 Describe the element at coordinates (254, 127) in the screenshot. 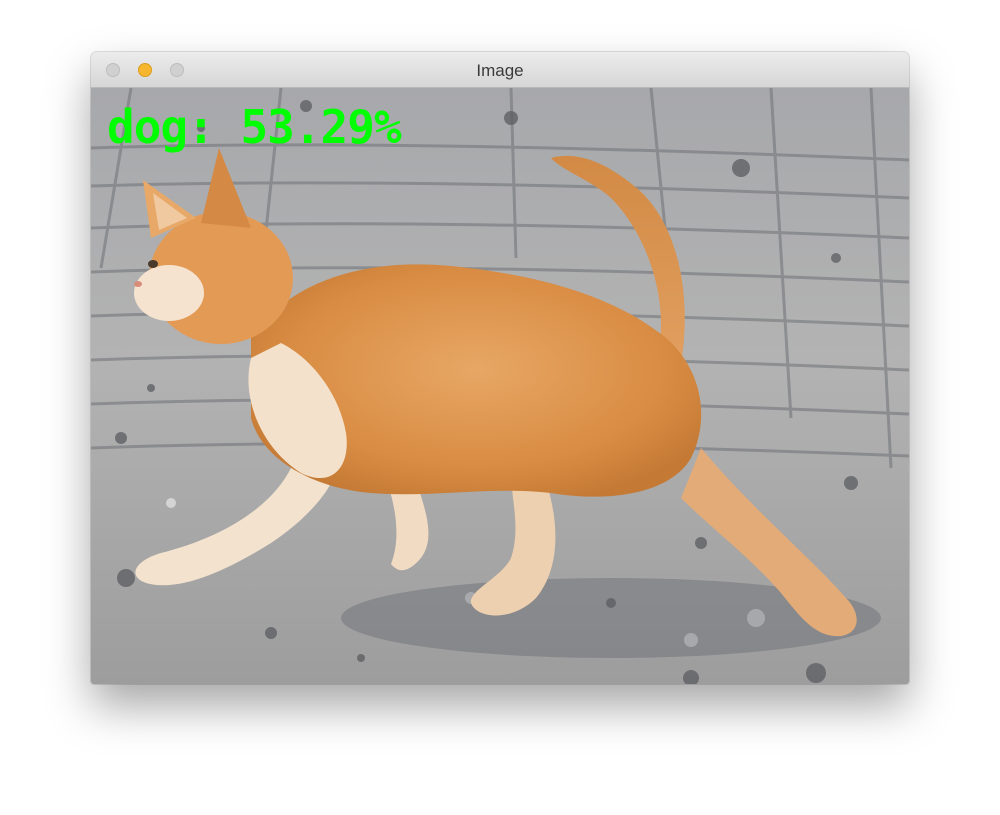

I see `prediction-label: dog: 53.29%` at that location.